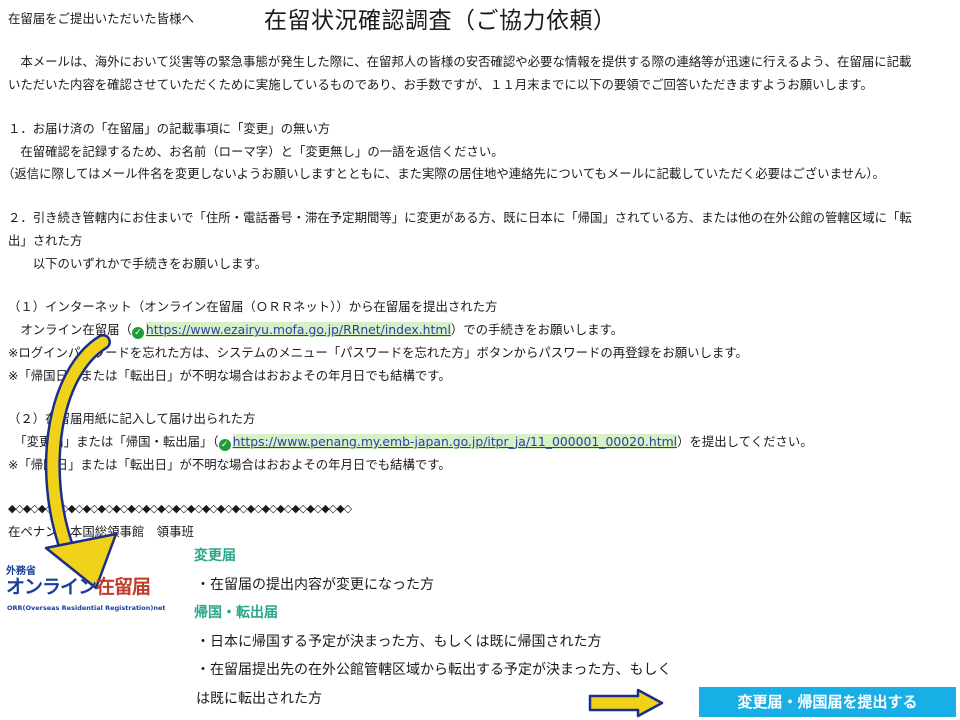 The height and width of the screenshot is (720, 960). What do you see at coordinates (236, 613) in the screenshot?
I see `return-form-heading: 帰国・転出届` at bounding box center [236, 613].